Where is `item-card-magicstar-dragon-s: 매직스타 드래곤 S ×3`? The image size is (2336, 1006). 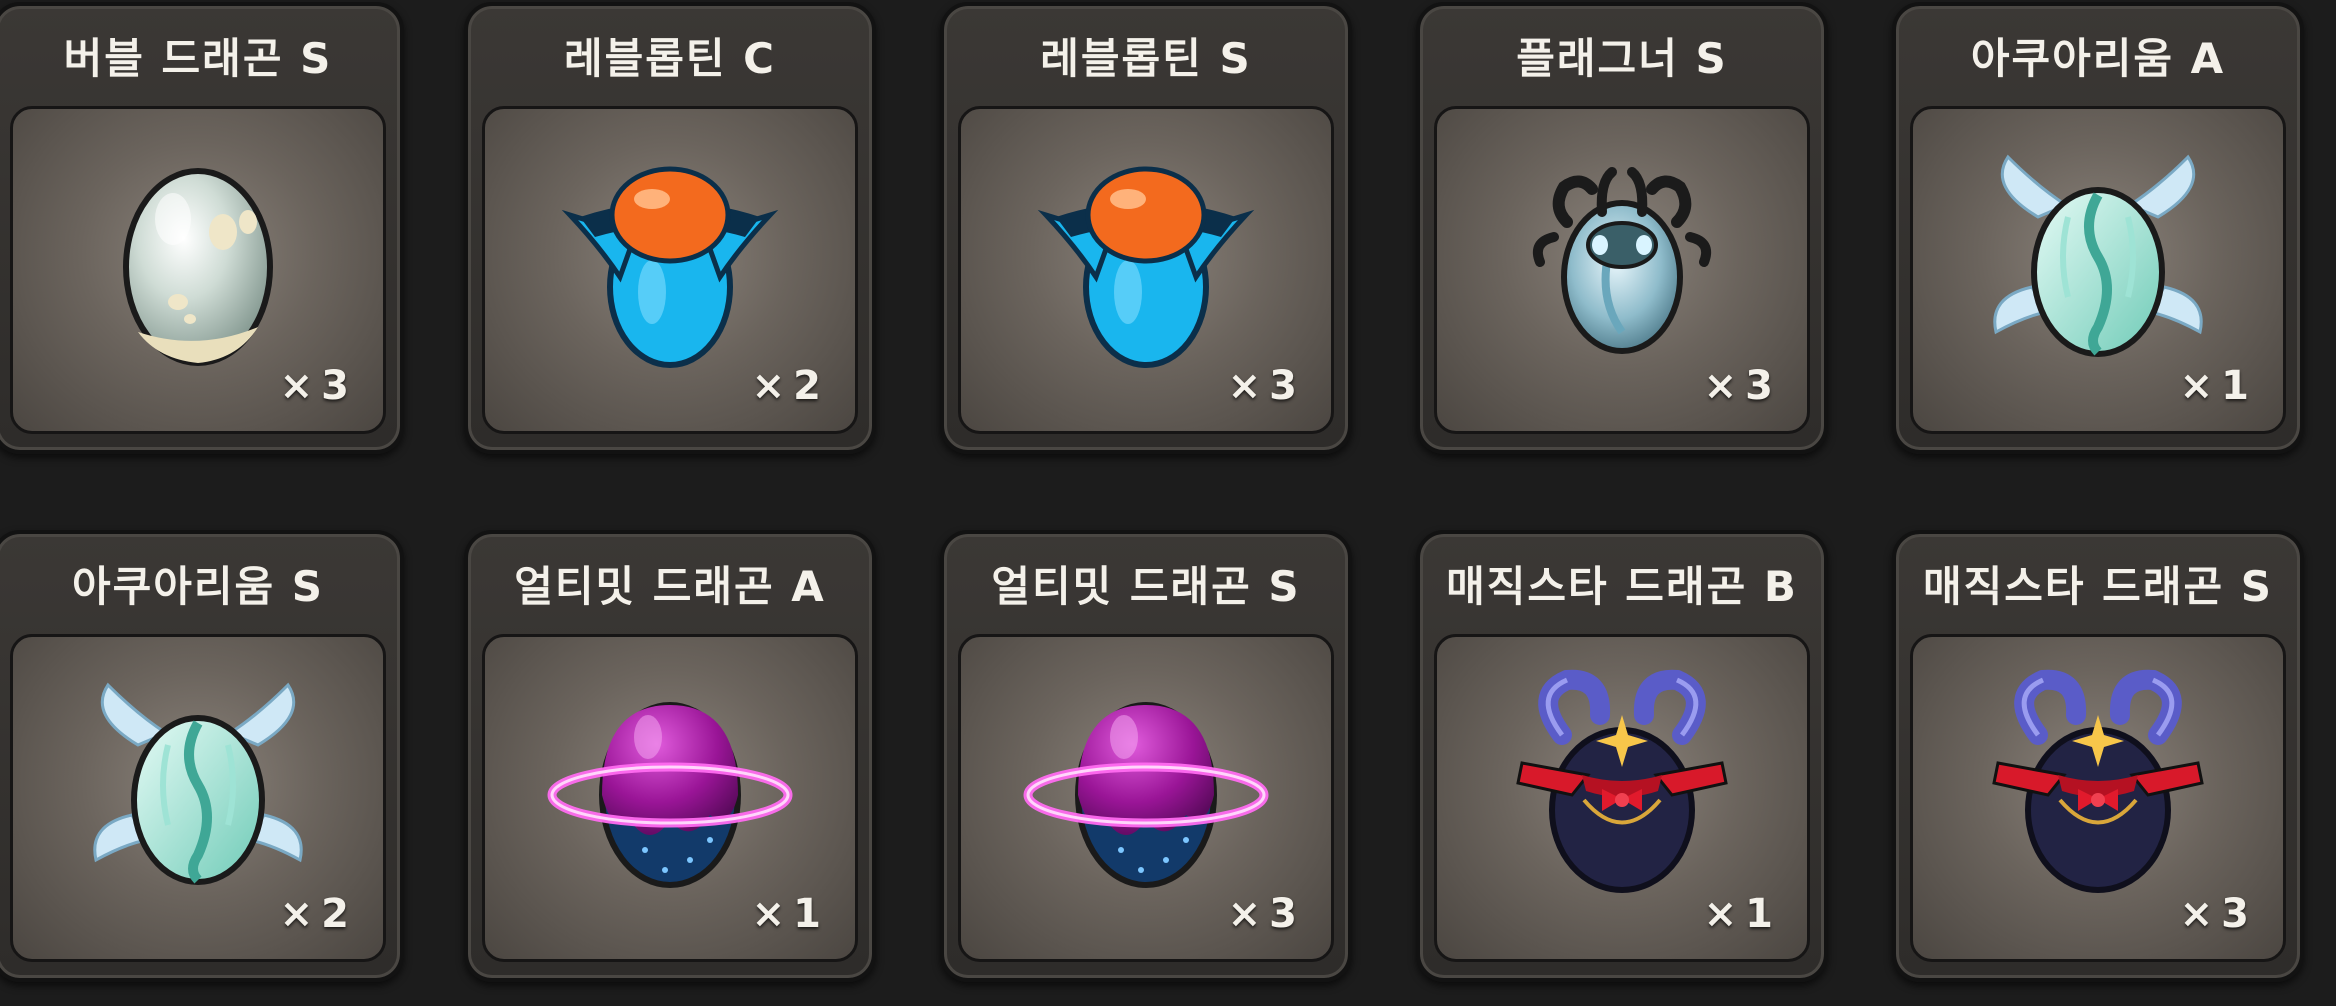 item-card-magicstar-dragon-s: 매직스타 드래곤 S ×3 is located at coordinates (2098, 756).